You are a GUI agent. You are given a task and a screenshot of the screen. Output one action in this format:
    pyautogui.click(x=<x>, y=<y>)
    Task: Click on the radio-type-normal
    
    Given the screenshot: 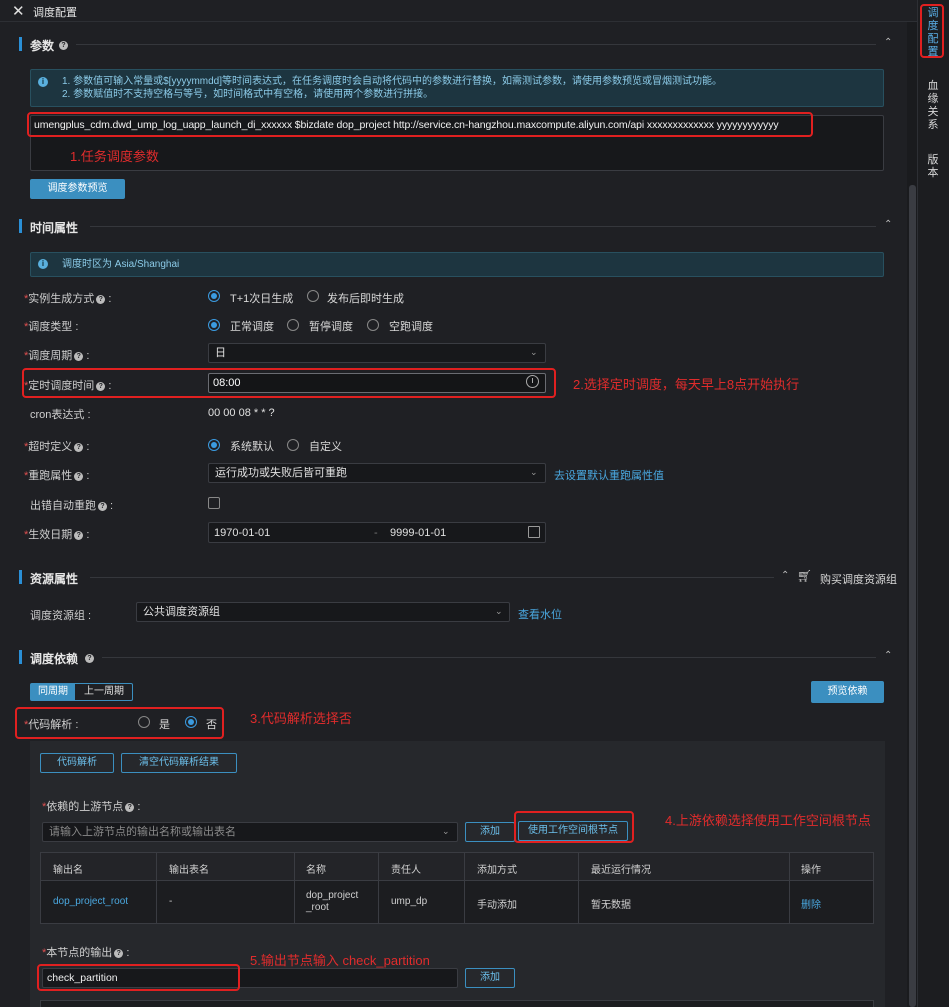 What is the action you would take?
    pyautogui.click(x=214, y=325)
    